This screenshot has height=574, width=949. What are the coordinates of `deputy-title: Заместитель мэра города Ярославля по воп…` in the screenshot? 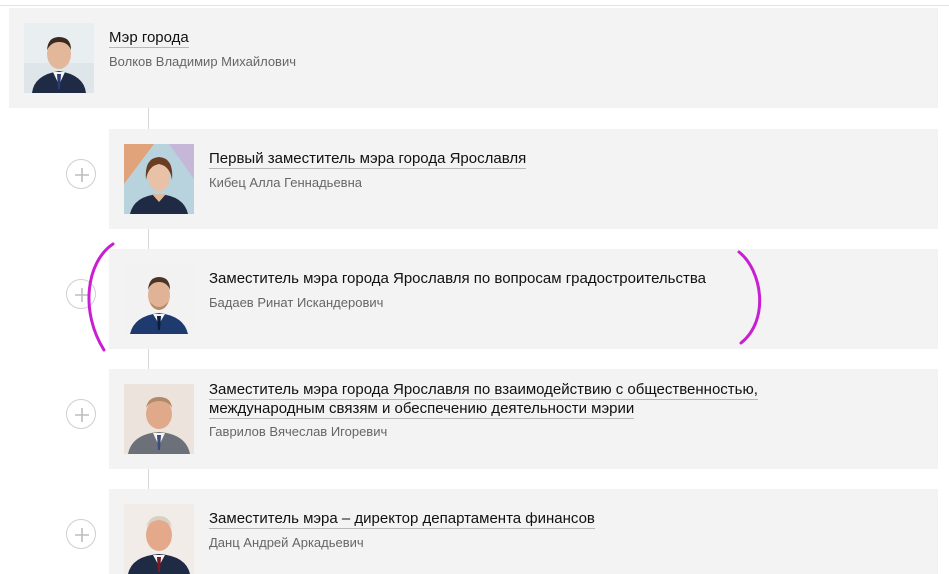 It's located at (457, 278).